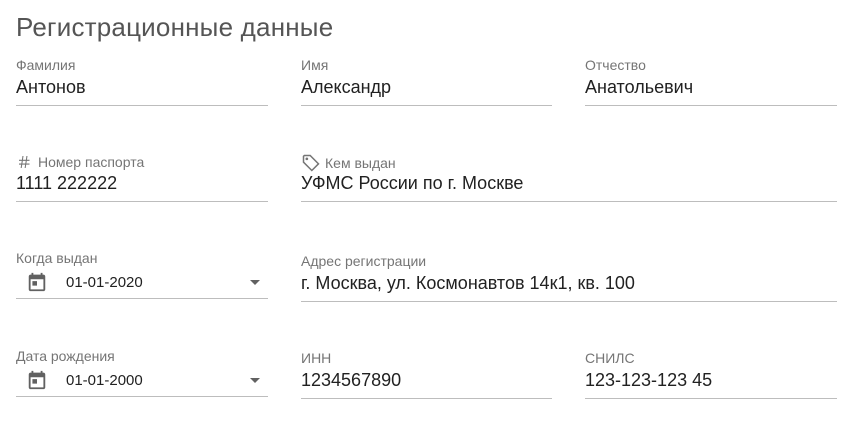 The height and width of the screenshot is (425, 852). I want to click on patronymic-value: Анатольевич, so click(639, 87).